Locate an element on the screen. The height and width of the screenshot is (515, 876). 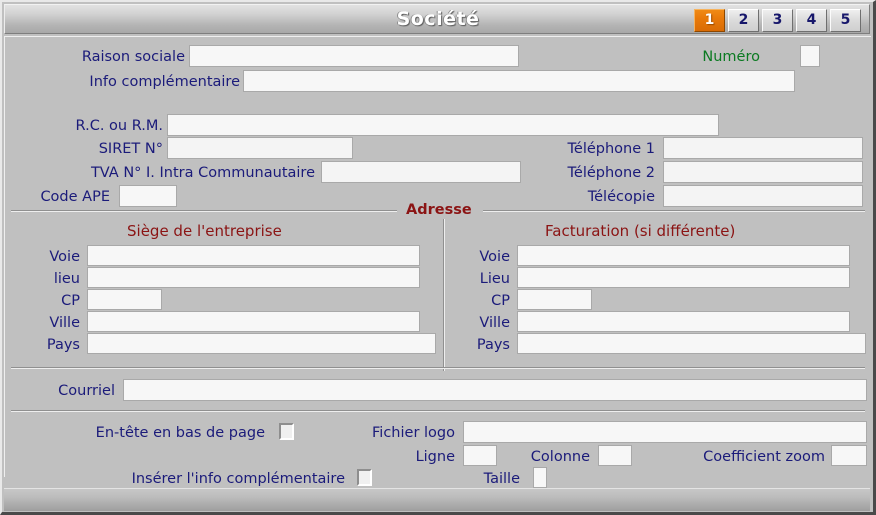
inserer-info-checkbox is located at coordinates (364, 477).